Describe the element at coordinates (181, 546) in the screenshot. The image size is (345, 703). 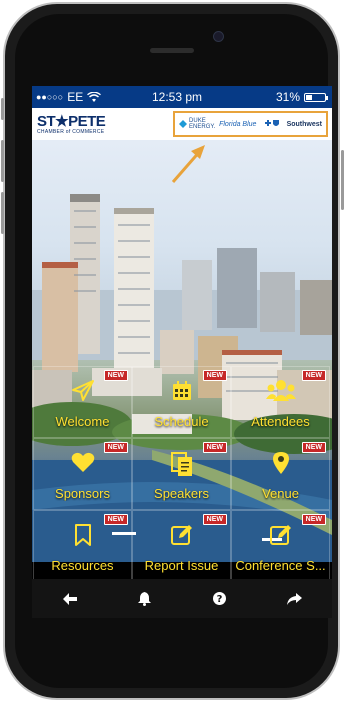
I see `tile-report-issue: NEW Report Issue` at that location.